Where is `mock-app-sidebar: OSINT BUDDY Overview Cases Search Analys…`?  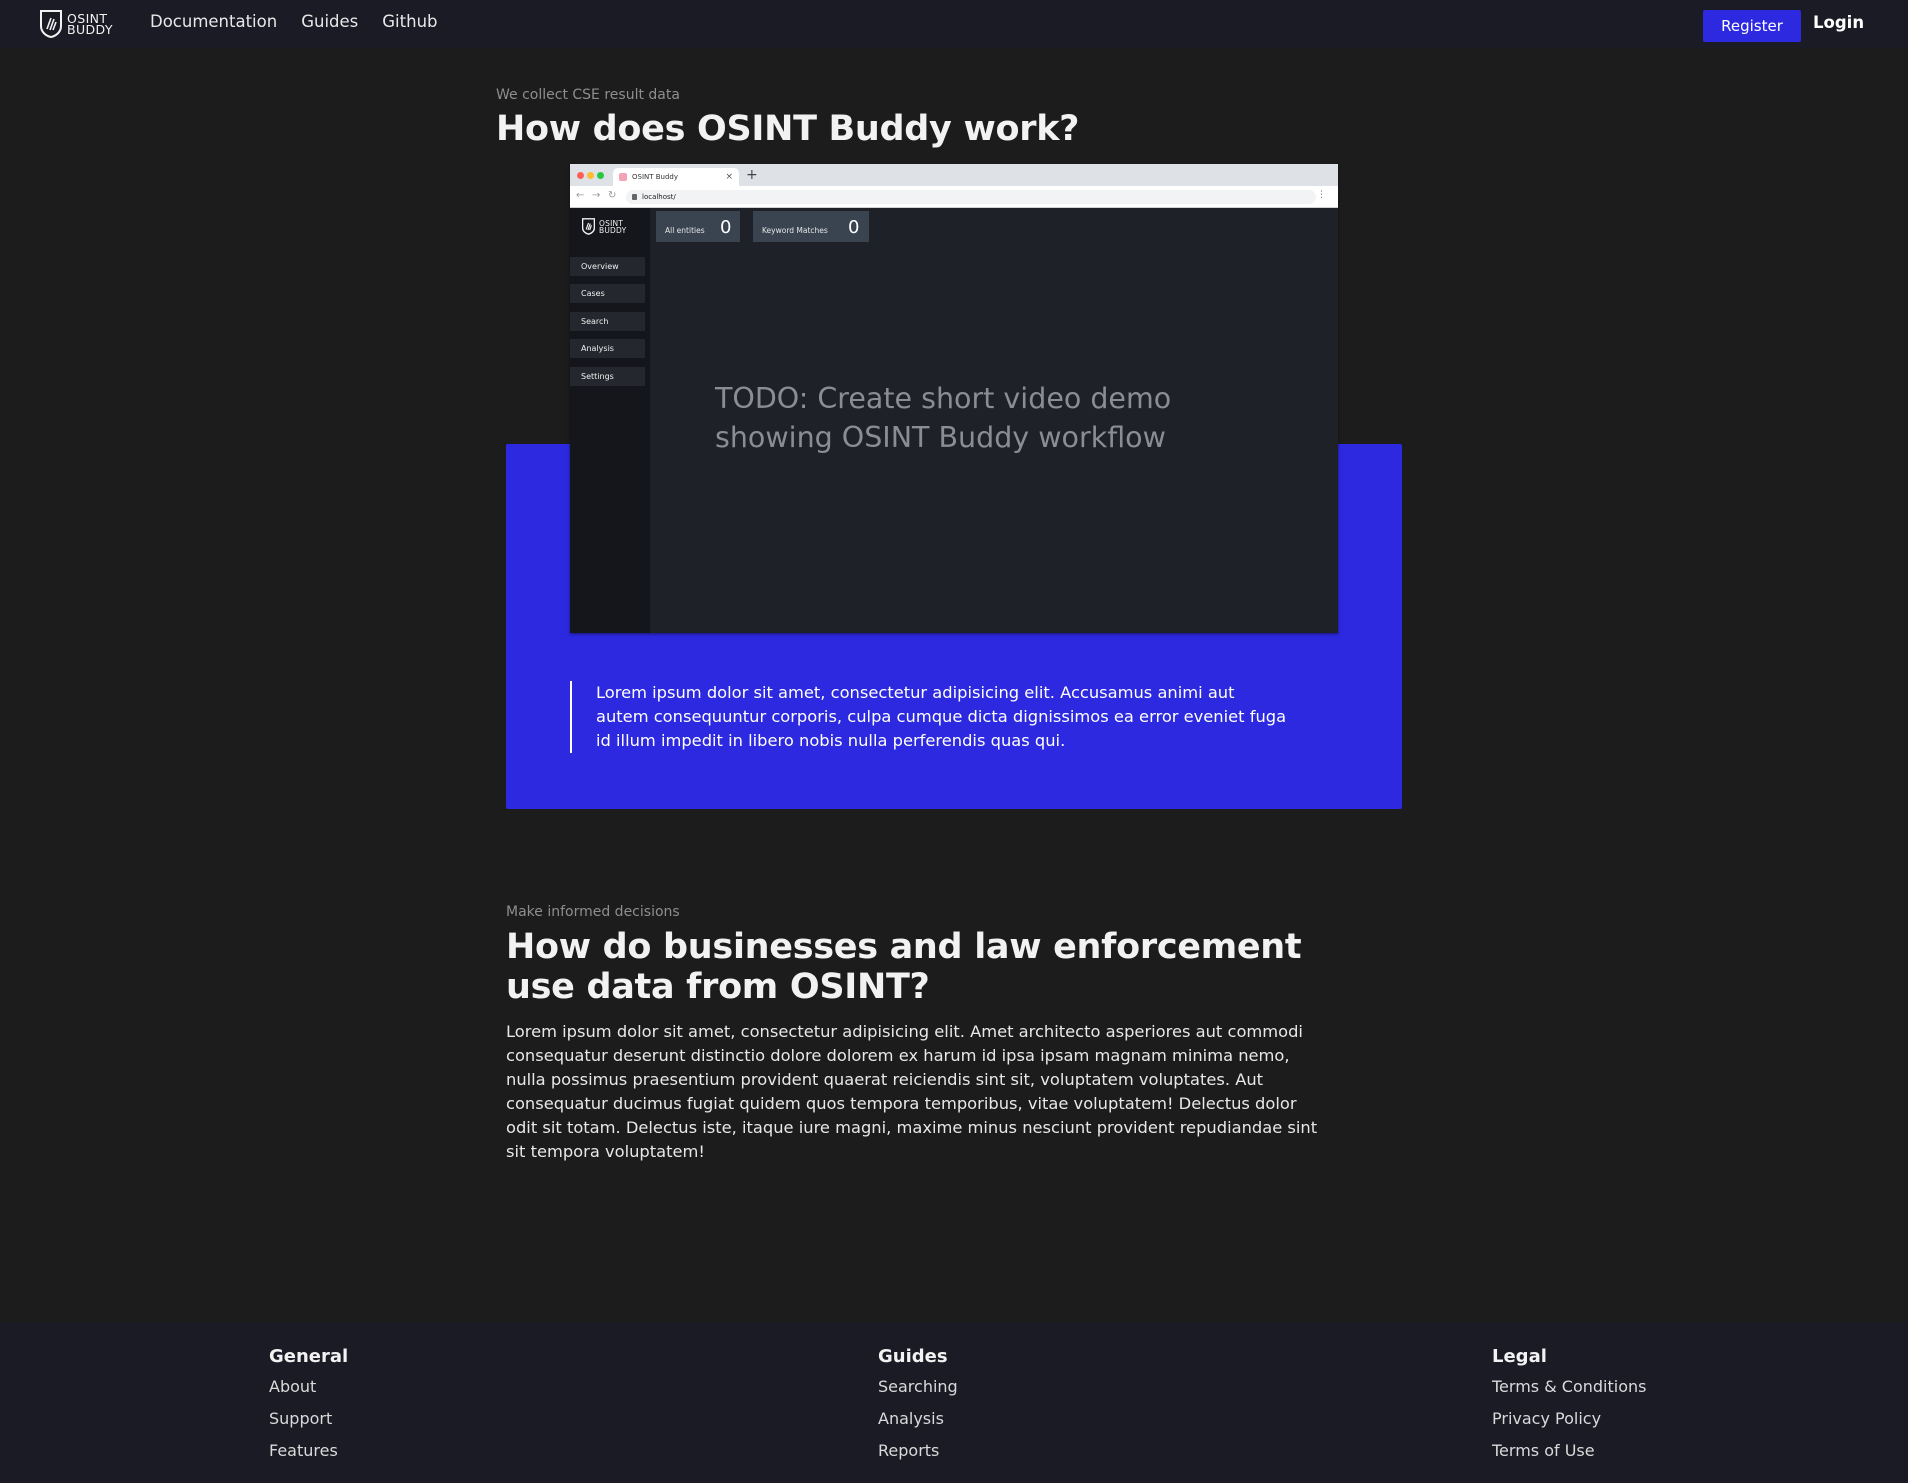
mock-app-sidebar: OSINT BUDDY Overview Cases Search Analys… is located at coordinates (610, 420).